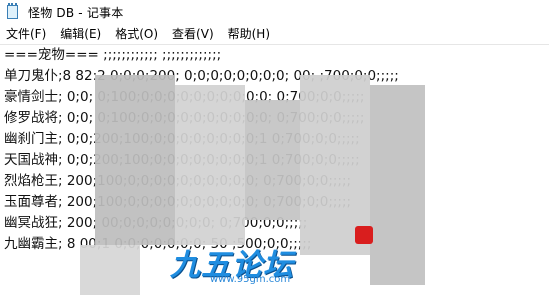 The width and height of the screenshot is (549, 299). What do you see at coordinates (250, 279) in the screenshot?
I see `watermark-url: www.95gm.com` at bounding box center [250, 279].